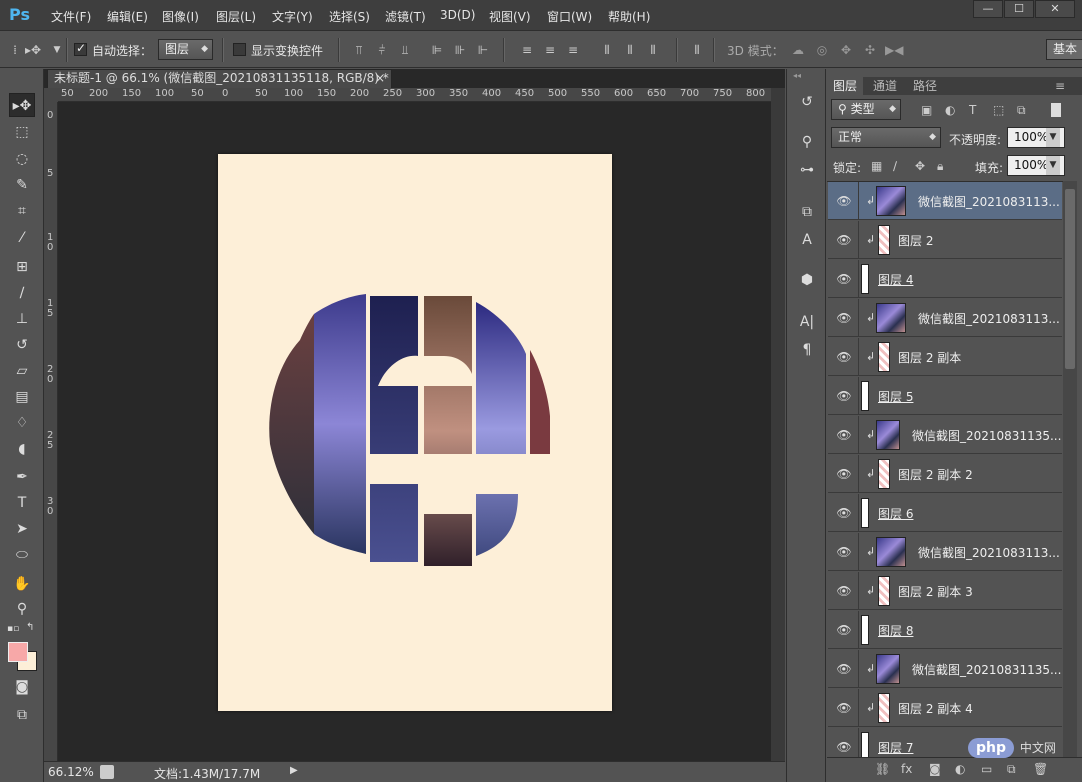  What do you see at coordinates (1070, 470) in the screenshot?
I see `layers-scrollbar` at bounding box center [1070, 470].